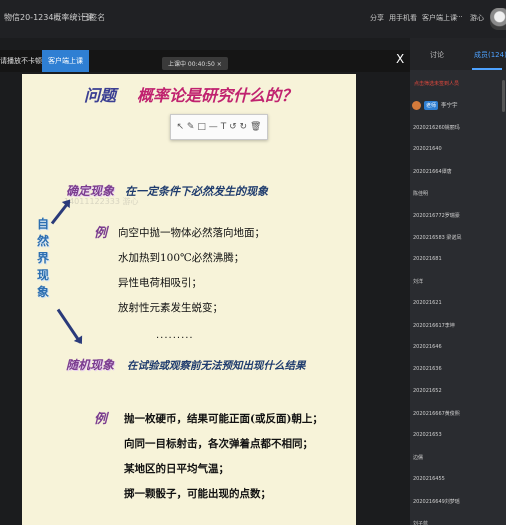  Describe the element at coordinates (90, 191) in the screenshot. I see `deterministic-label: 确定现象` at that location.